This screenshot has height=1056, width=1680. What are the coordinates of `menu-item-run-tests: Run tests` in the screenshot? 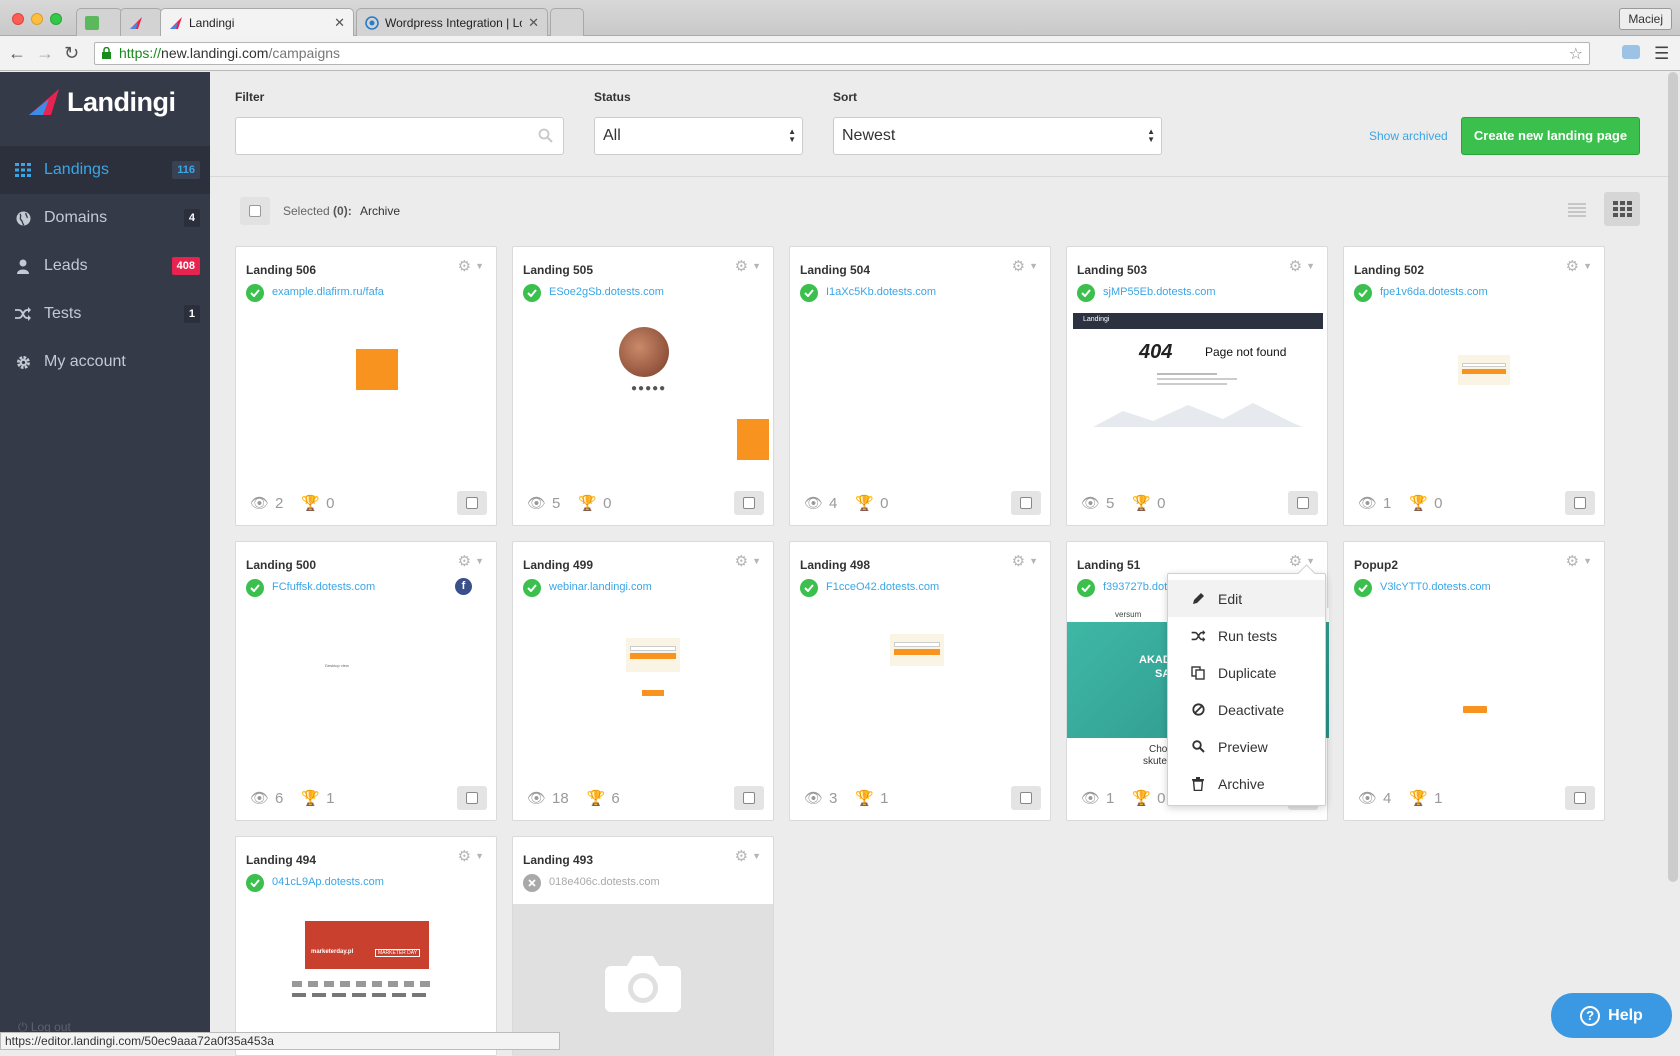 It's located at (1246, 635).